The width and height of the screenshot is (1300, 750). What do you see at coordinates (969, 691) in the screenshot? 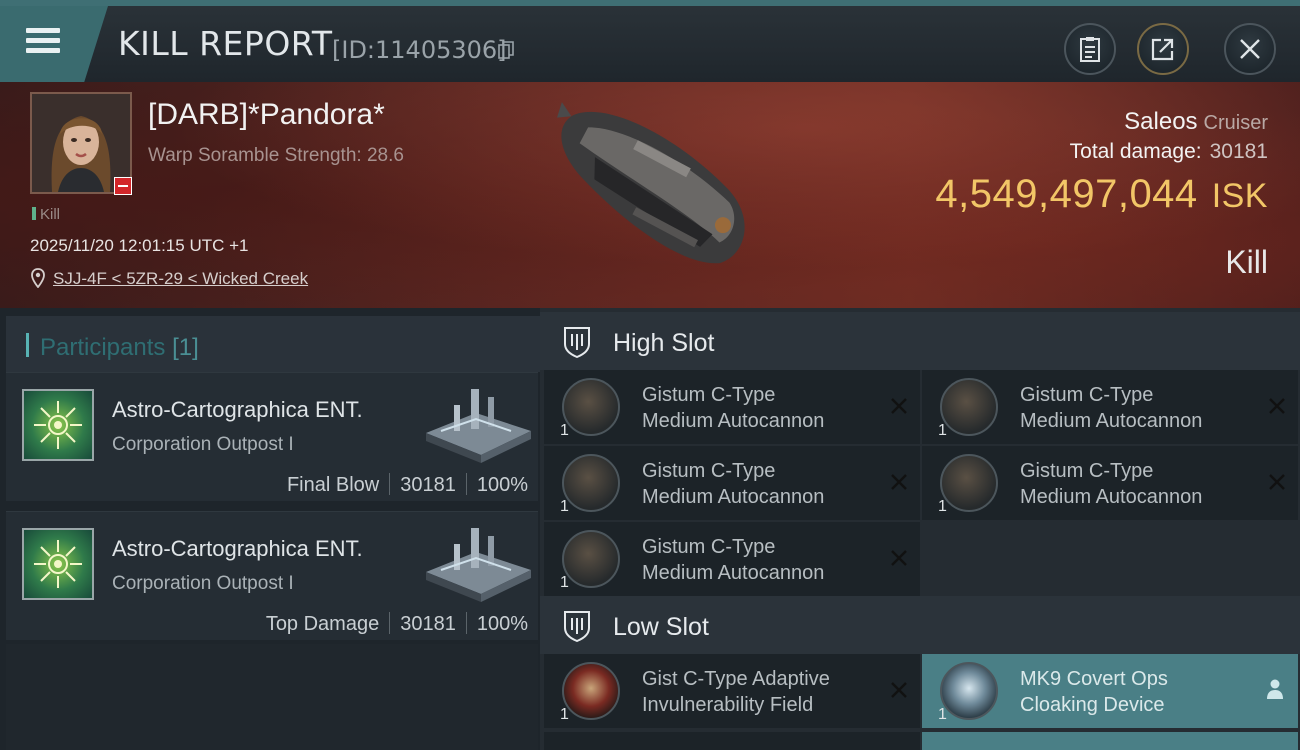
I see `cloaking-device-icon` at bounding box center [969, 691].